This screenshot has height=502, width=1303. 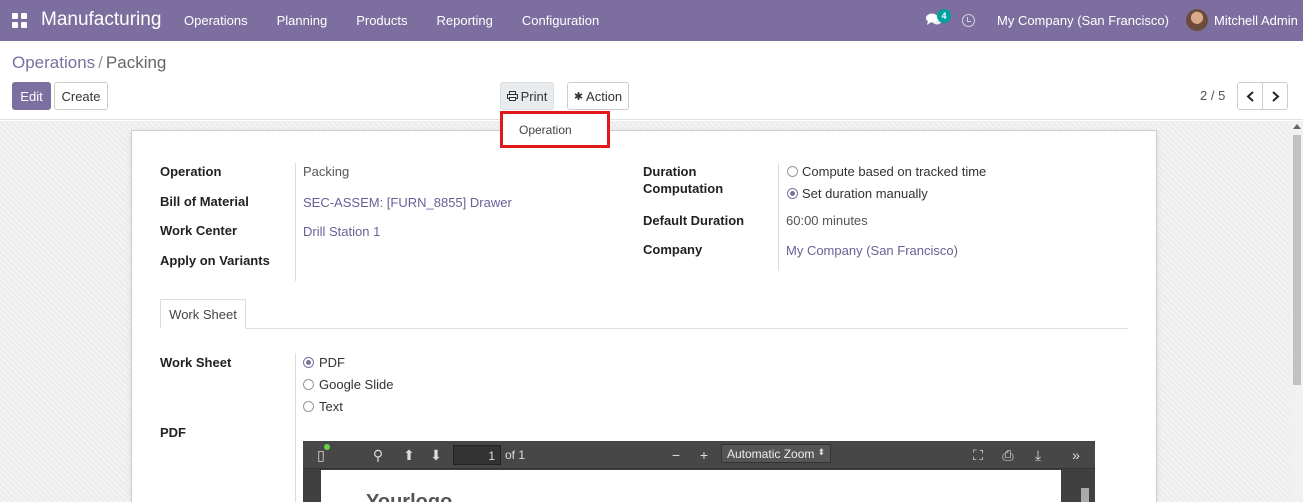 What do you see at coordinates (409, 496) in the screenshot?
I see `pdf-logo-text: Yourlogo` at bounding box center [409, 496].